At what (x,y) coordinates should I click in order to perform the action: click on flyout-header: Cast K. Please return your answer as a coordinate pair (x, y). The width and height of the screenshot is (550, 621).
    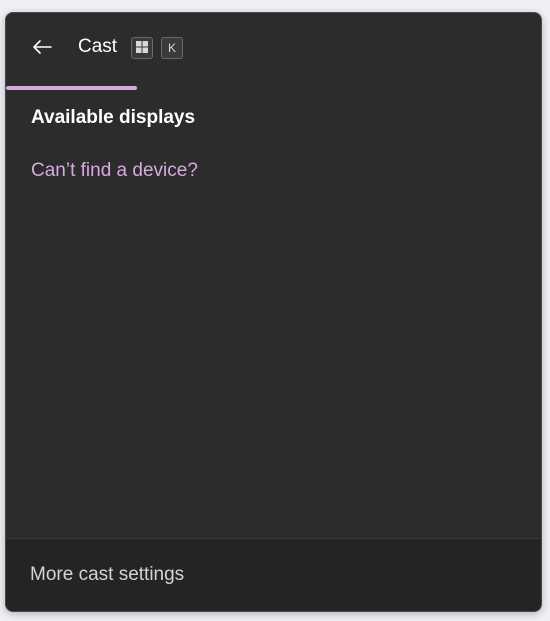
    Looking at the image, I should click on (273, 49).